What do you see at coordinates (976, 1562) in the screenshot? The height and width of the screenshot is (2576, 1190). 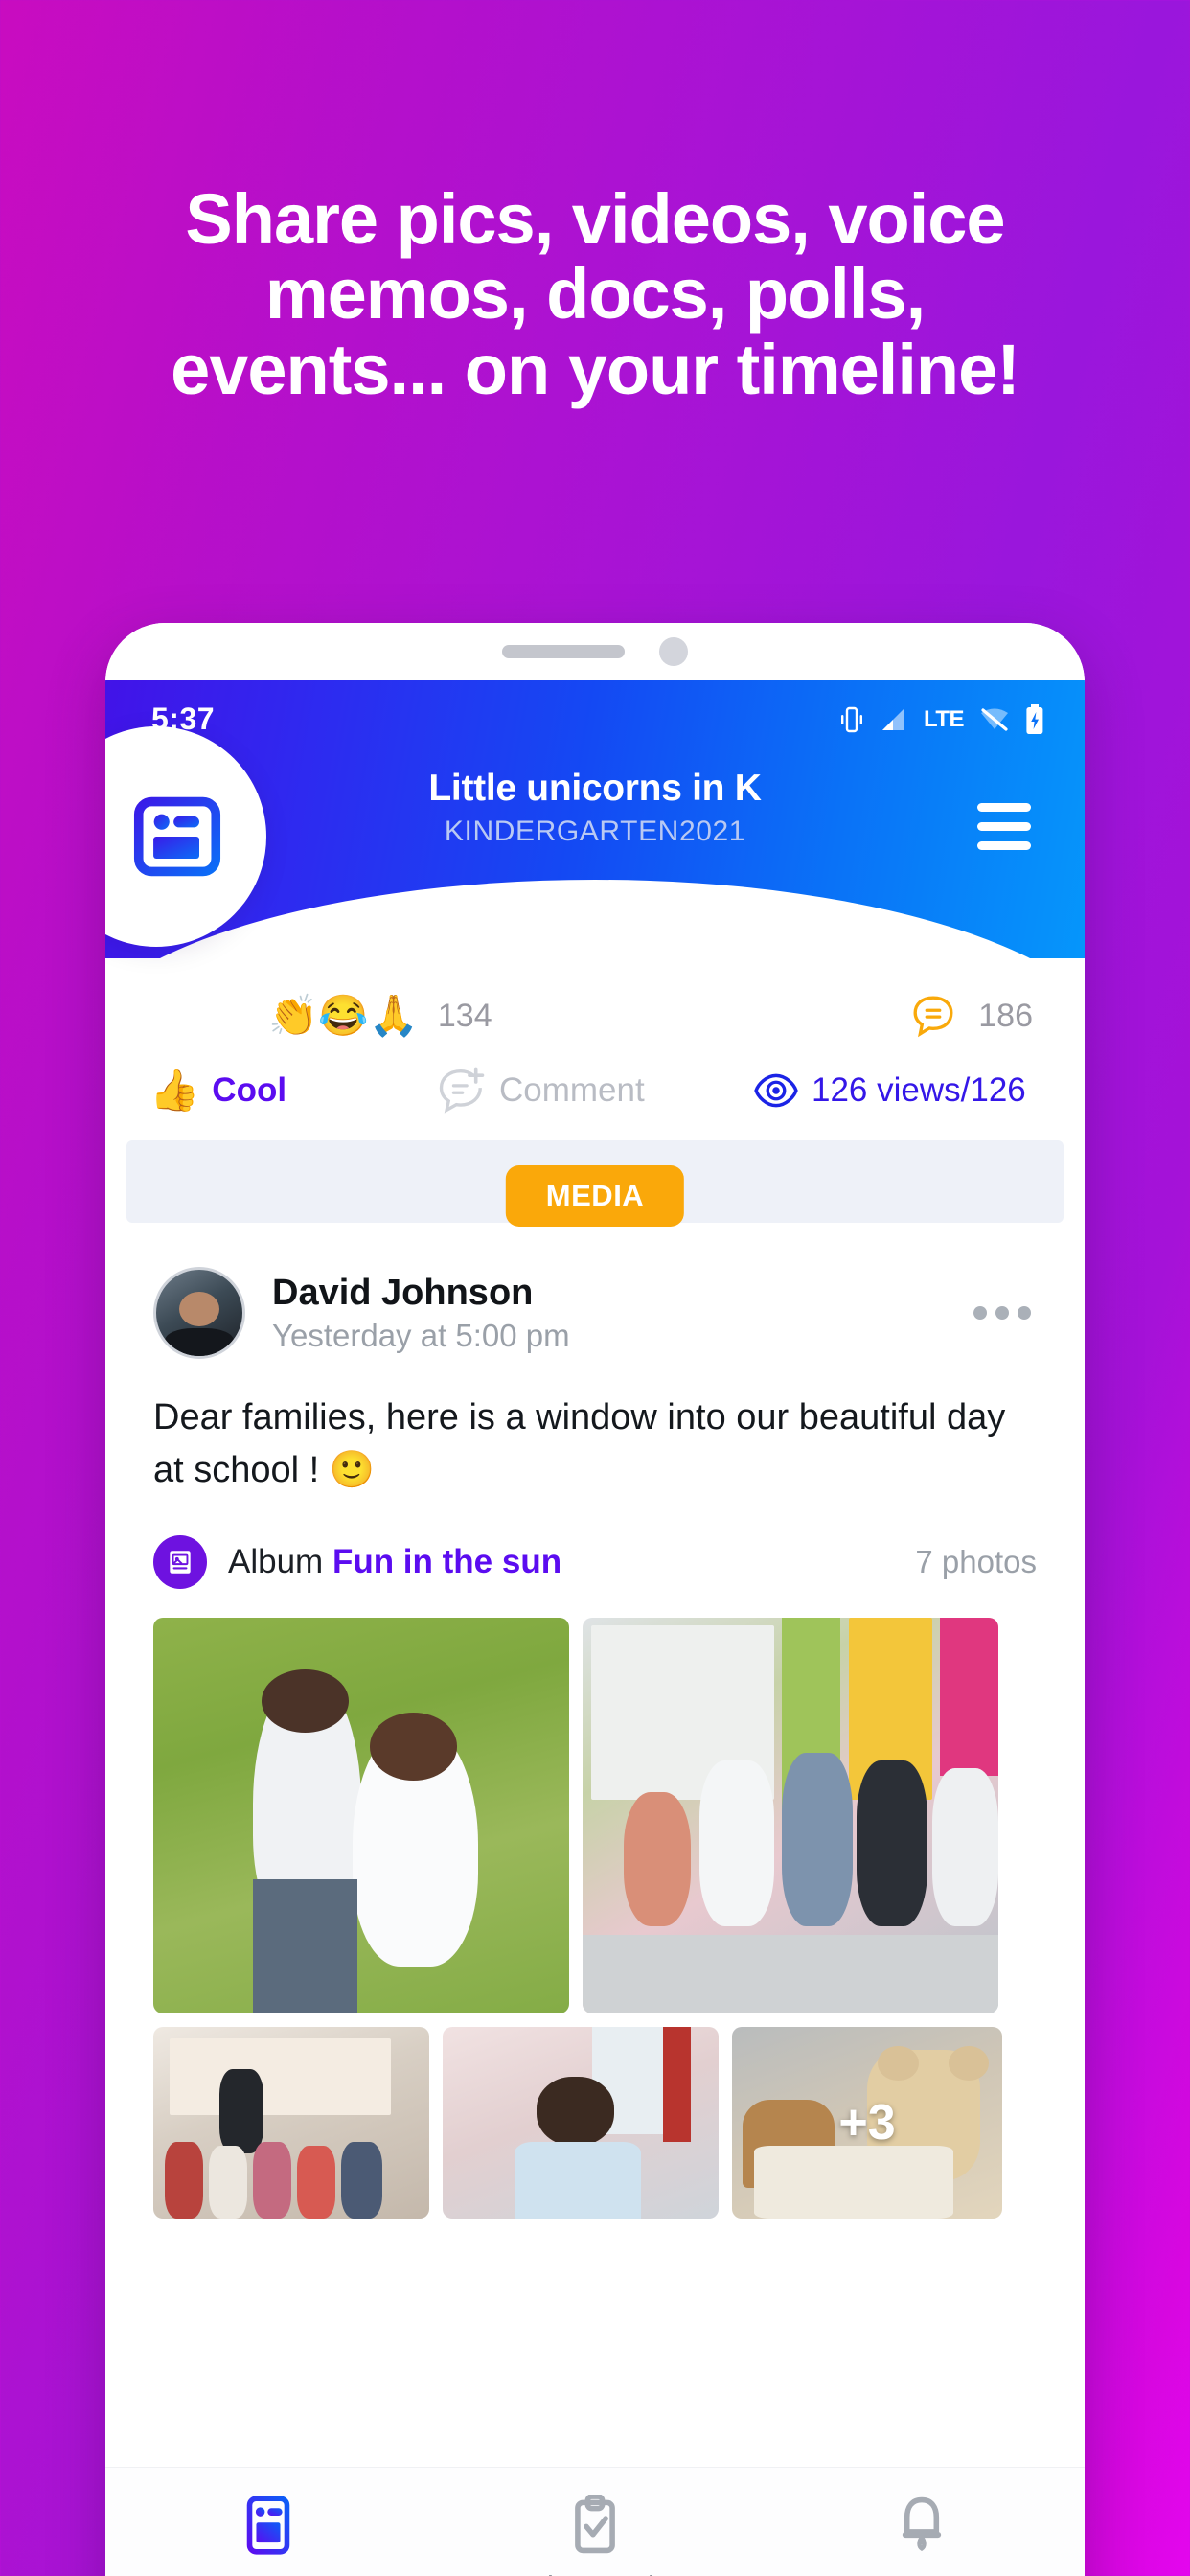 I see `album-photo-count: 7 photos` at bounding box center [976, 1562].